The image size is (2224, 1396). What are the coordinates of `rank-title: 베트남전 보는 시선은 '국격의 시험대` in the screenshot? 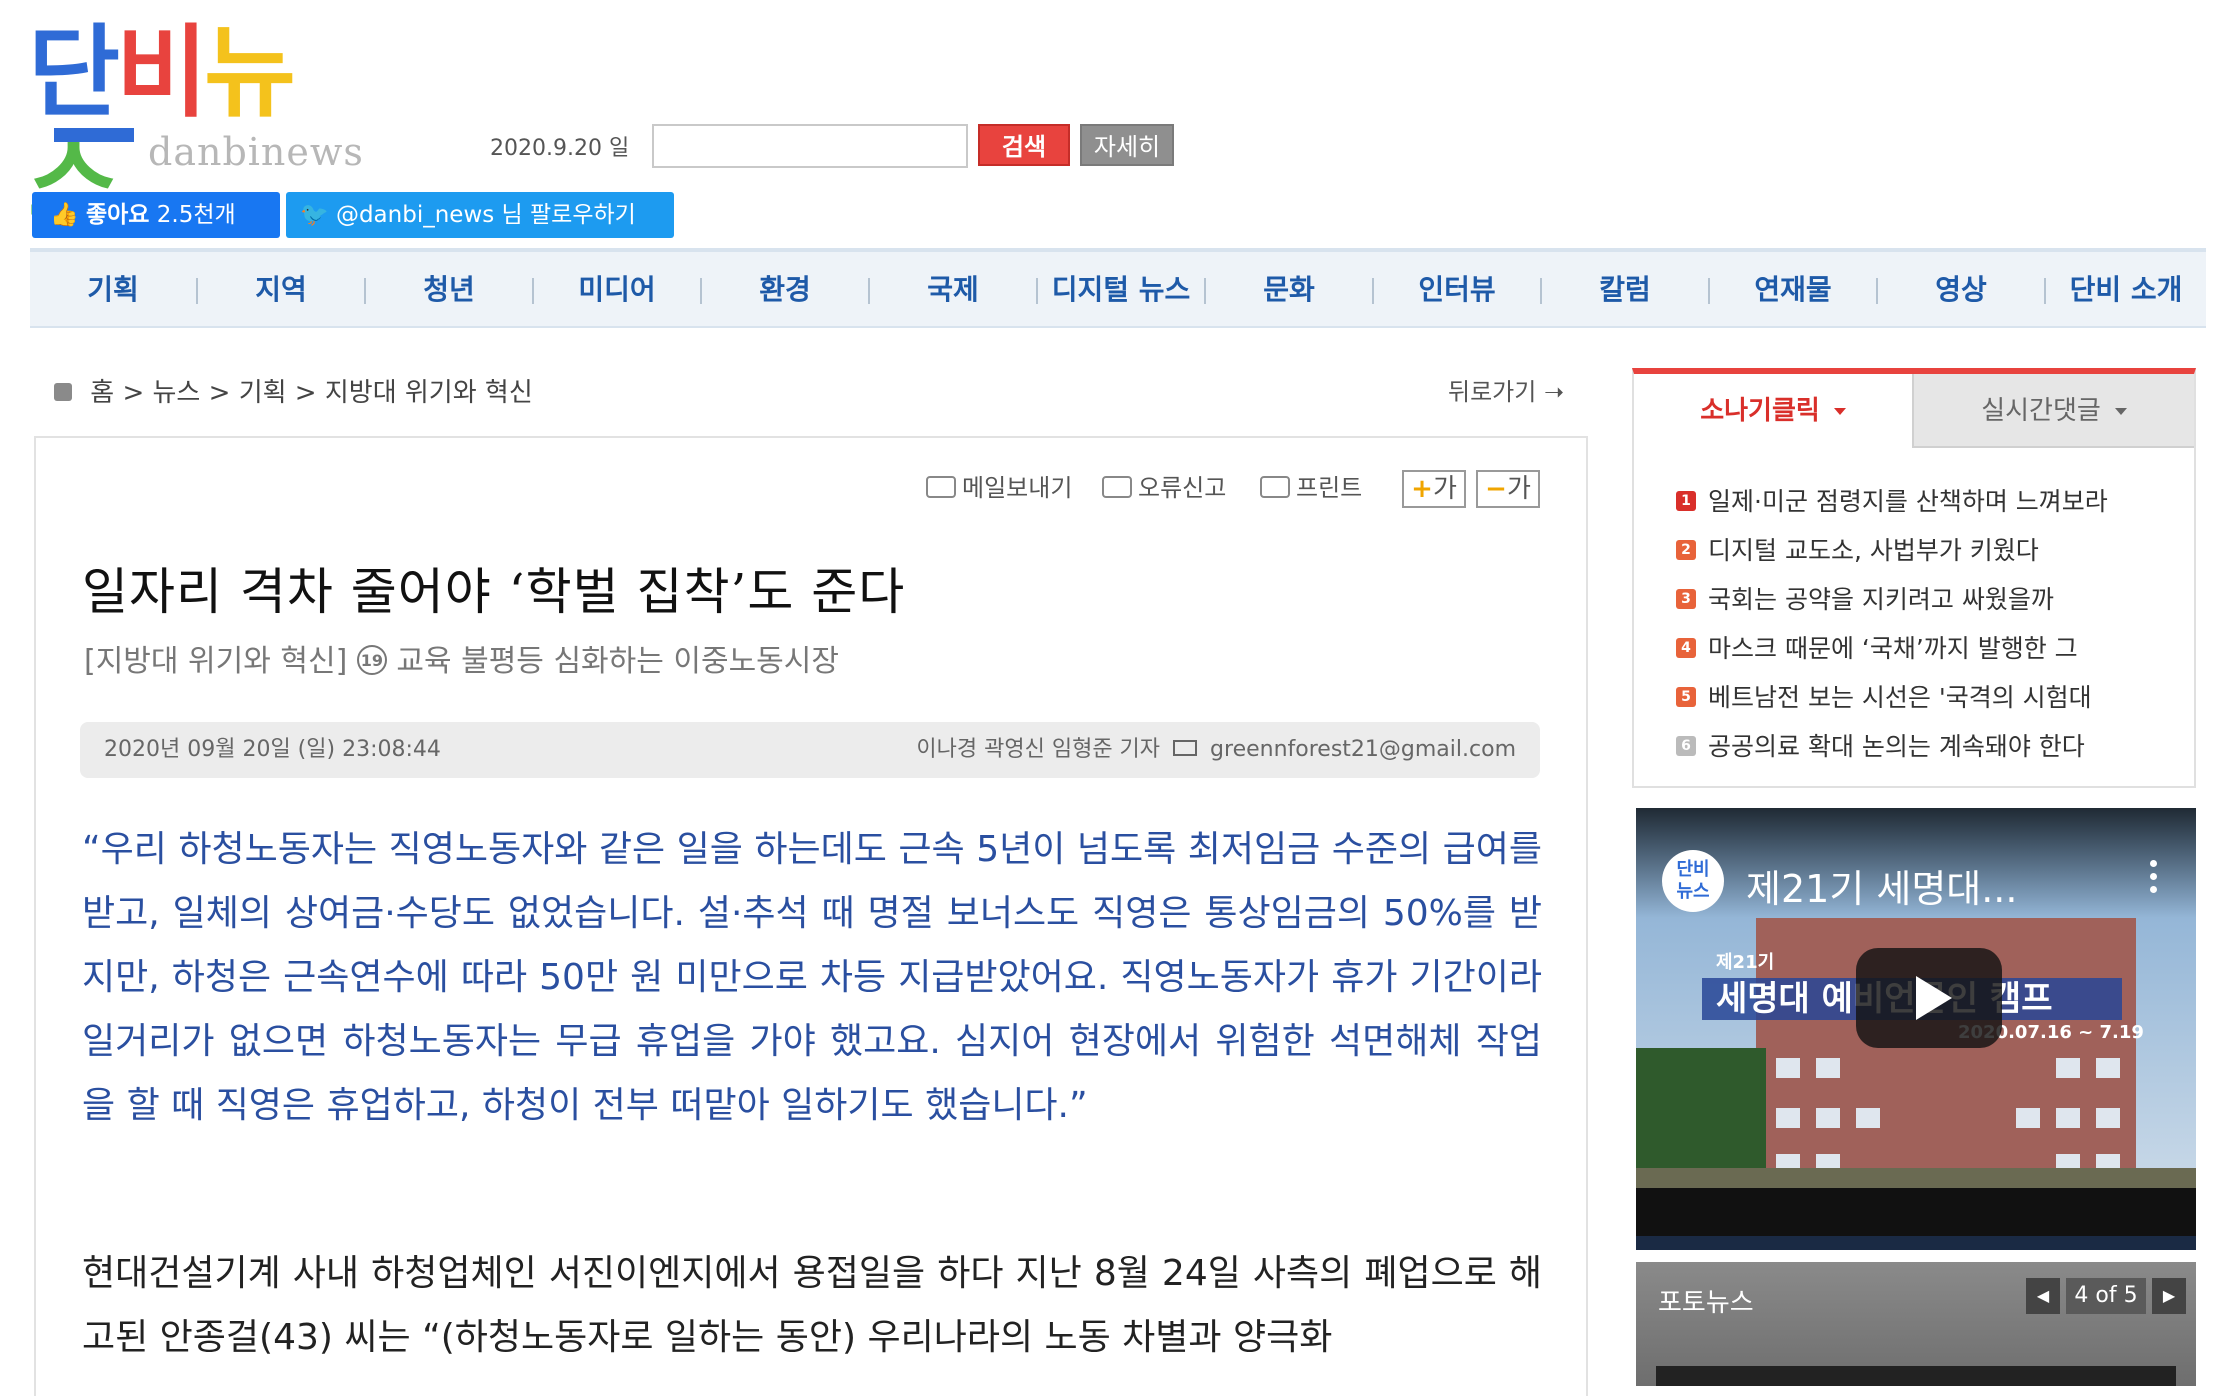 It's located at (1900, 697).